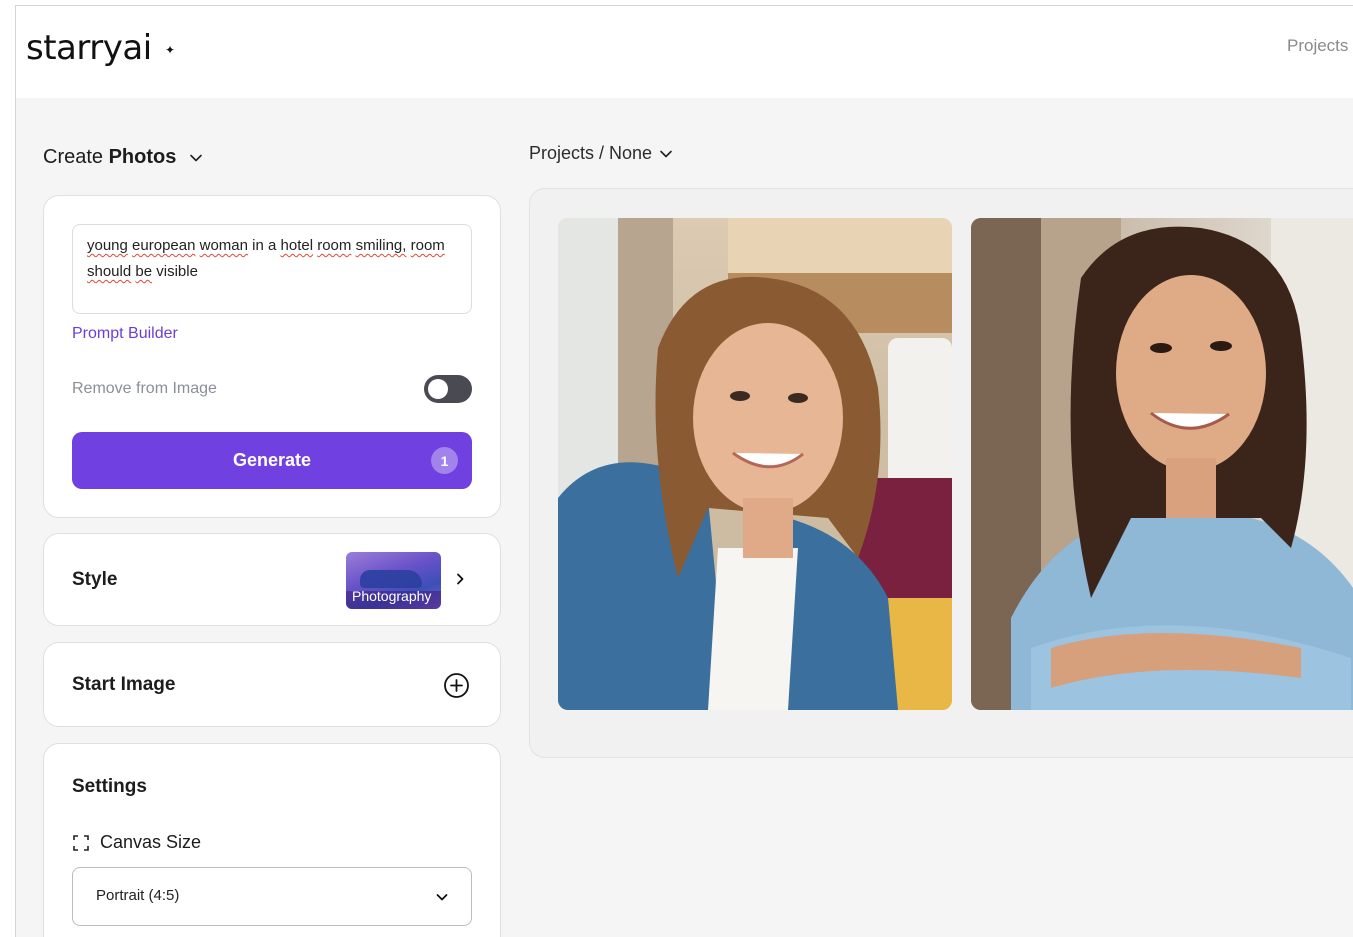 The width and height of the screenshot is (1353, 937). What do you see at coordinates (391, 579) in the screenshot?
I see `thumbnail-car` at bounding box center [391, 579].